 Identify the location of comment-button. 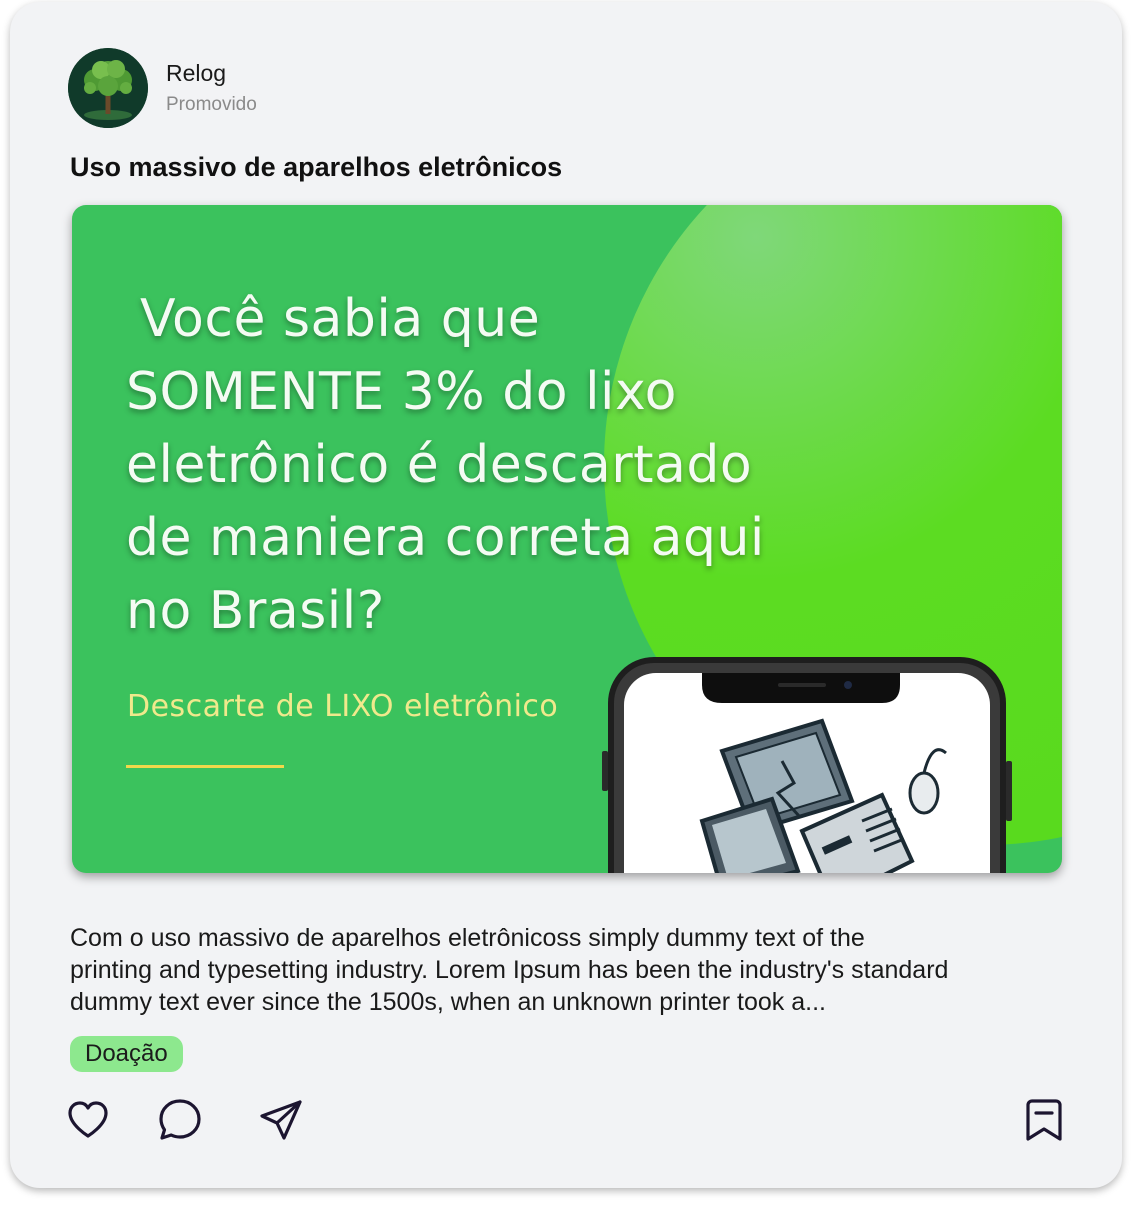
(180, 1120).